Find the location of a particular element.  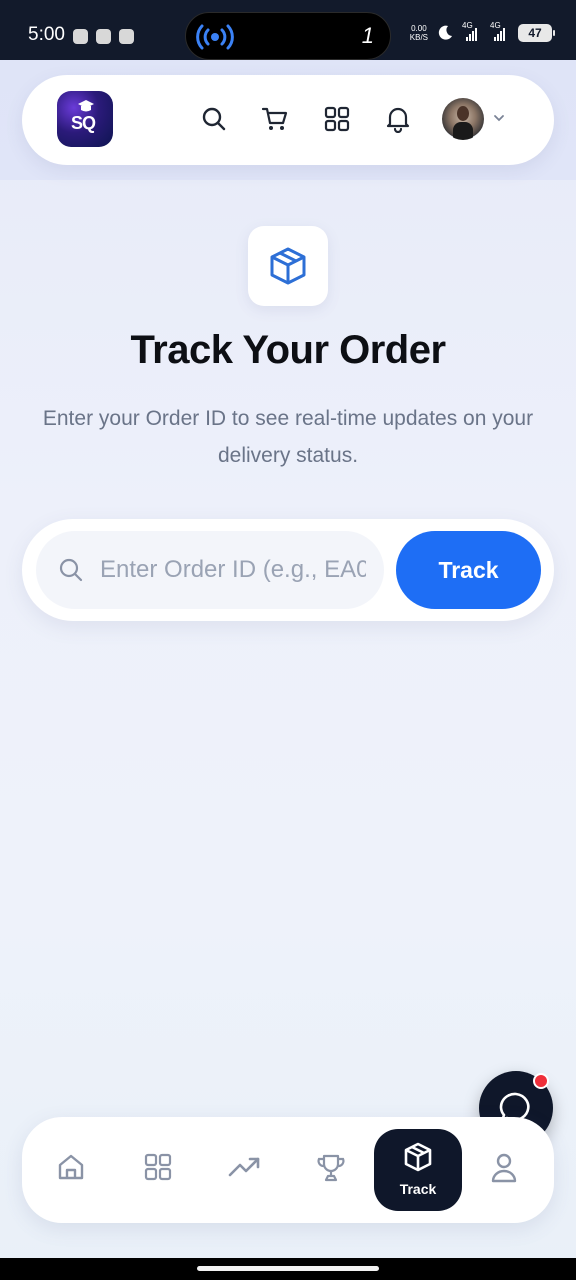

status-time: 5:00 is located at coordinates (46, 34).